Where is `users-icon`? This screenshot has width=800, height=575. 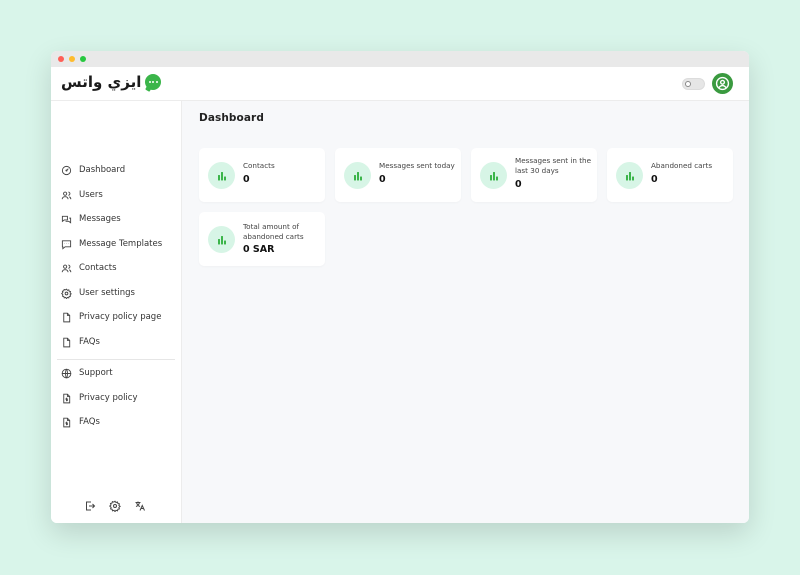 users-icon is located at coordinates (66, 195).